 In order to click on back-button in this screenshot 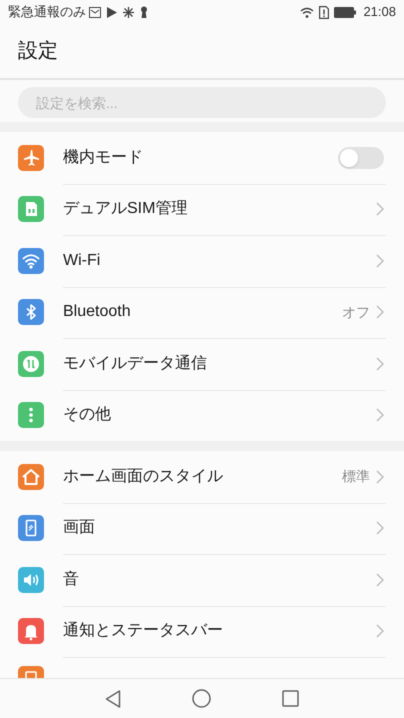, I will do `click(113, 699)`.